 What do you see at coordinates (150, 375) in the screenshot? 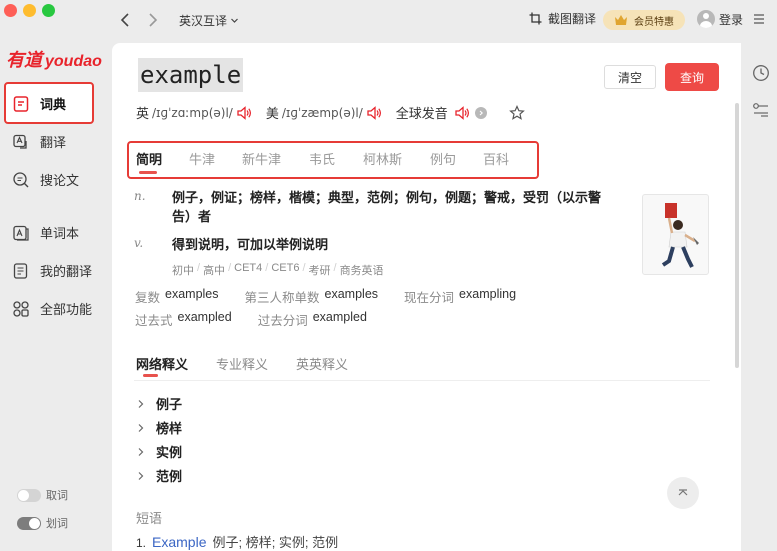
I see `active-web-tab-indicator` at bounding box center [150, 375].